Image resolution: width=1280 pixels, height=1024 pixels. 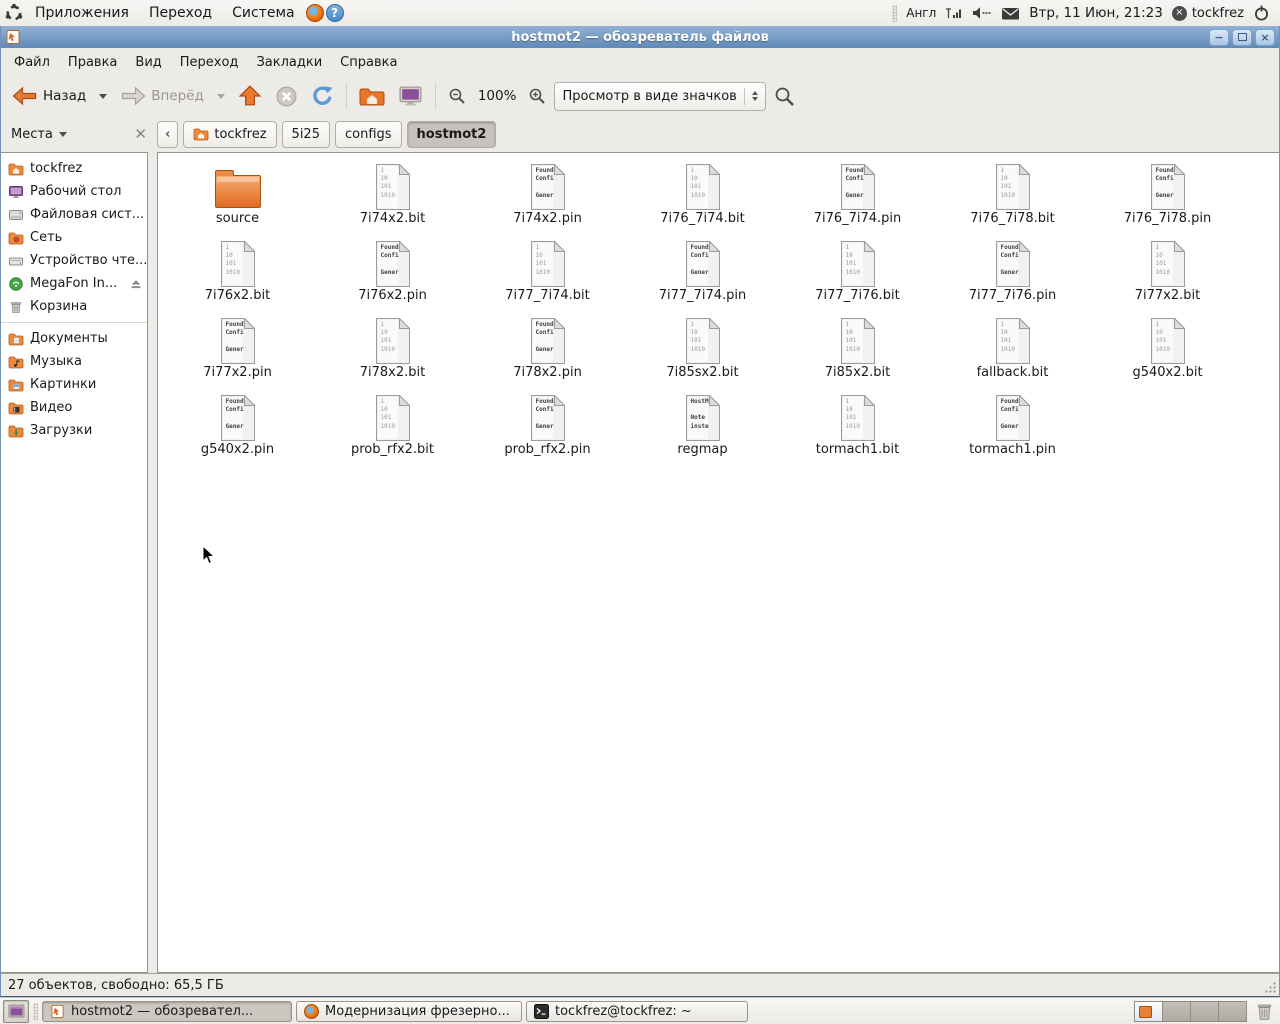 I want to click on places-label: Места, so click(x=32, y=134).